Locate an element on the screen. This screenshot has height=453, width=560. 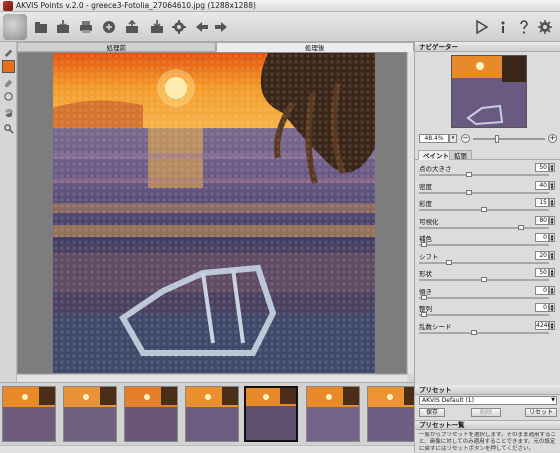
akvis-logo is located at coordinates (15, 27).